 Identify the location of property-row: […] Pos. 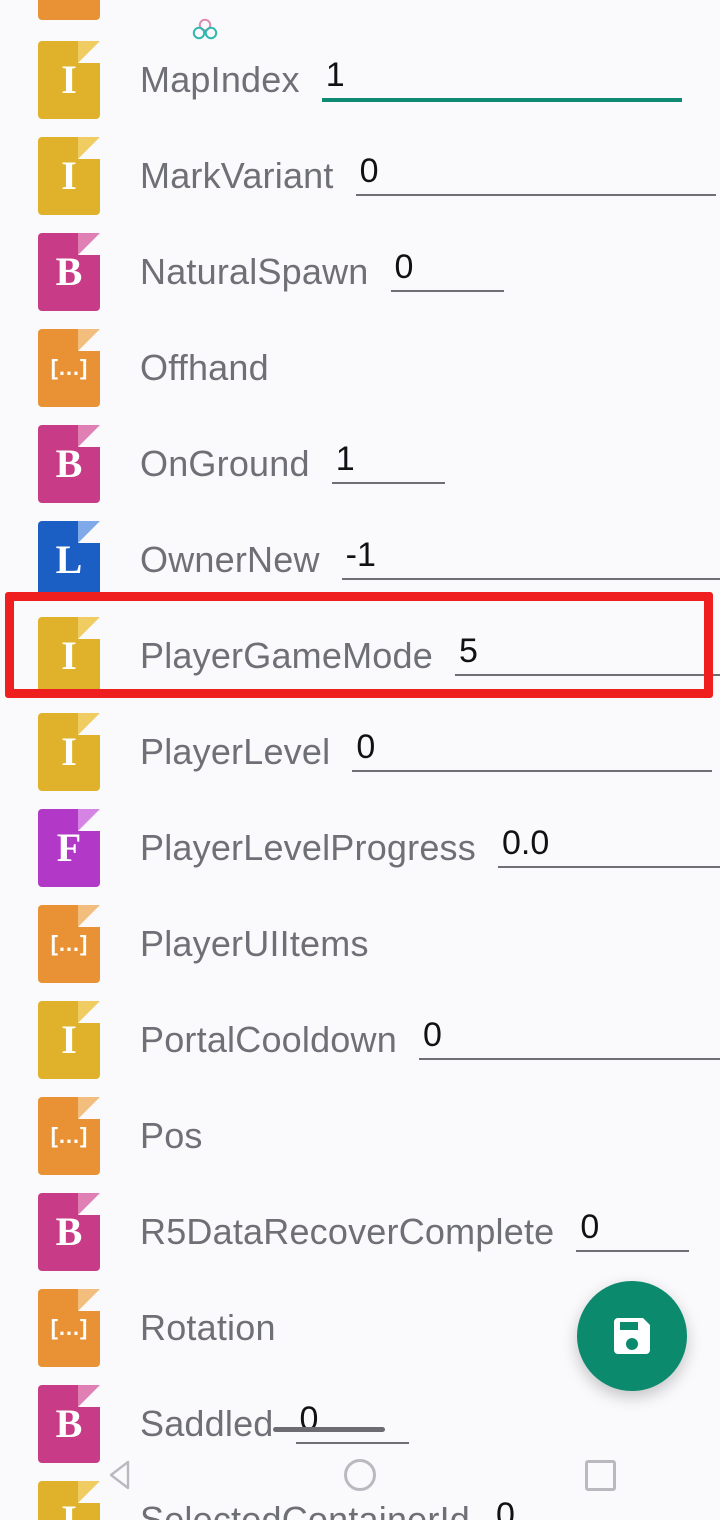
(360, 1136).